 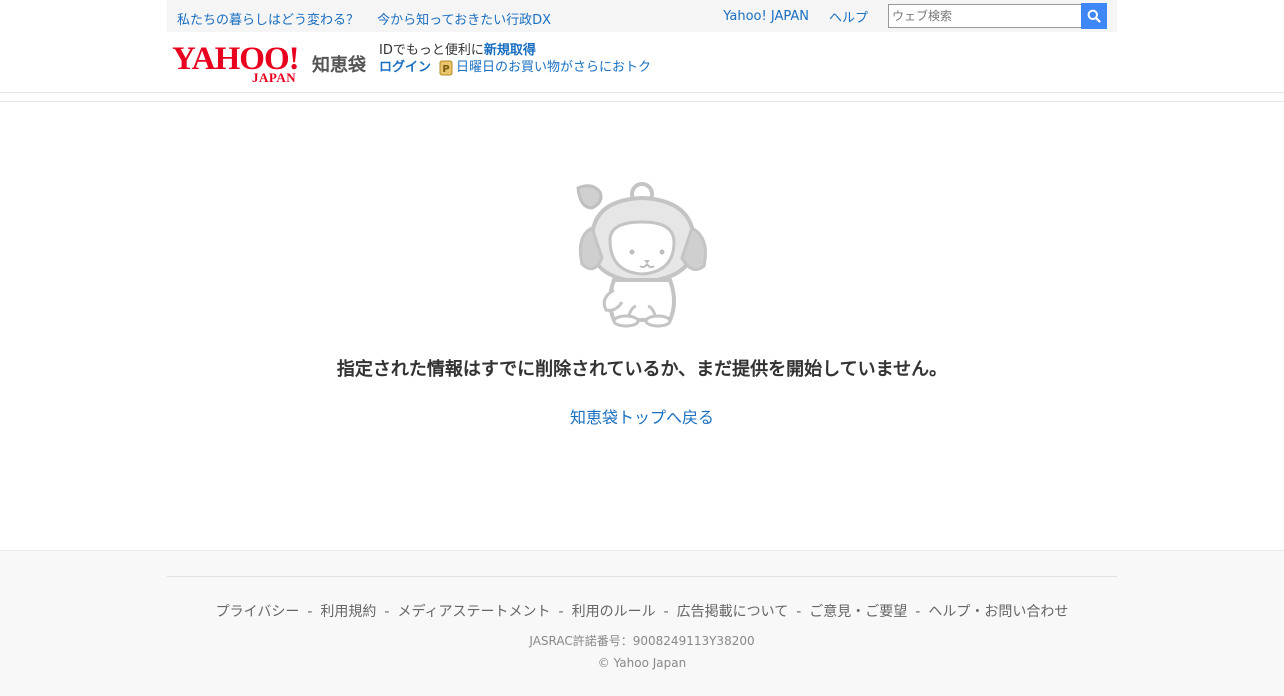 I want to click on promo-link-dx: 今から知っておきたい行政DX, so click(x=464, y=20).